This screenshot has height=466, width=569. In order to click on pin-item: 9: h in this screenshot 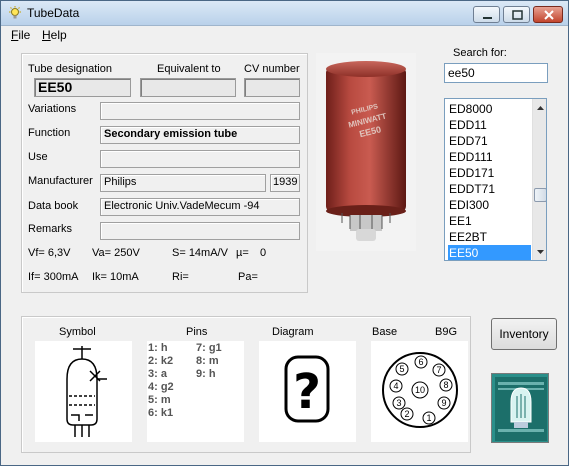, I will do `click(206, 374)`.